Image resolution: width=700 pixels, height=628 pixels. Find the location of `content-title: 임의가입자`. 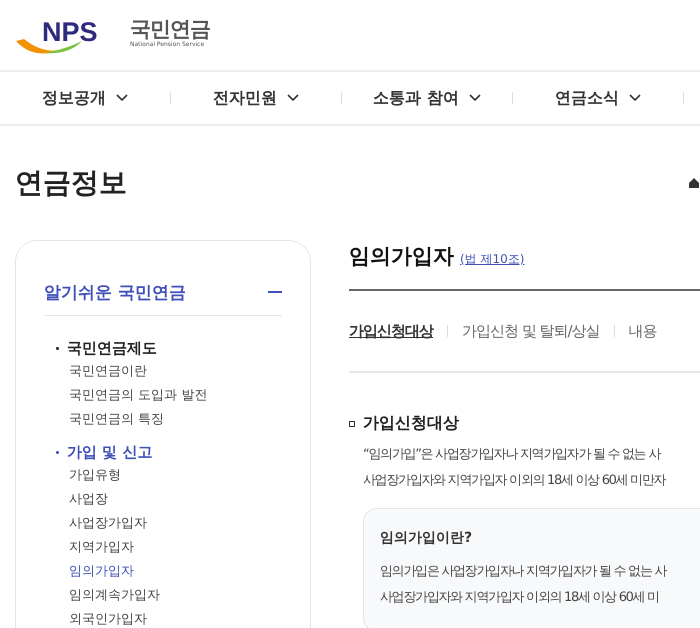

content-title: 임의가입자 is located at coordinates (401, 256).